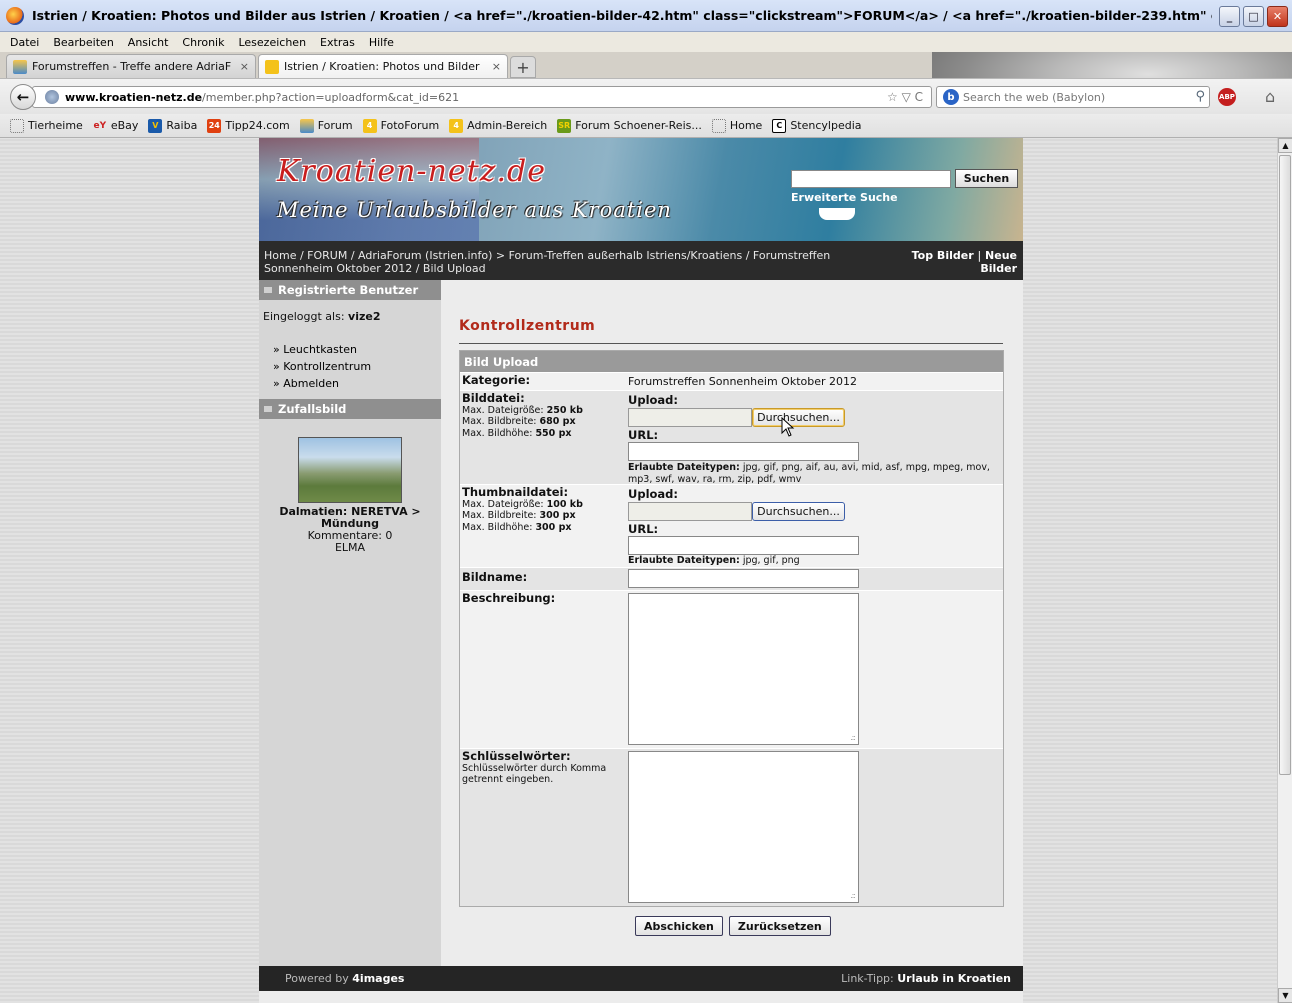  What do you see at coordinates (1270, 96) in the screenshot?
I see `home-icon: ⌂` at bounding box center [1270, 96].